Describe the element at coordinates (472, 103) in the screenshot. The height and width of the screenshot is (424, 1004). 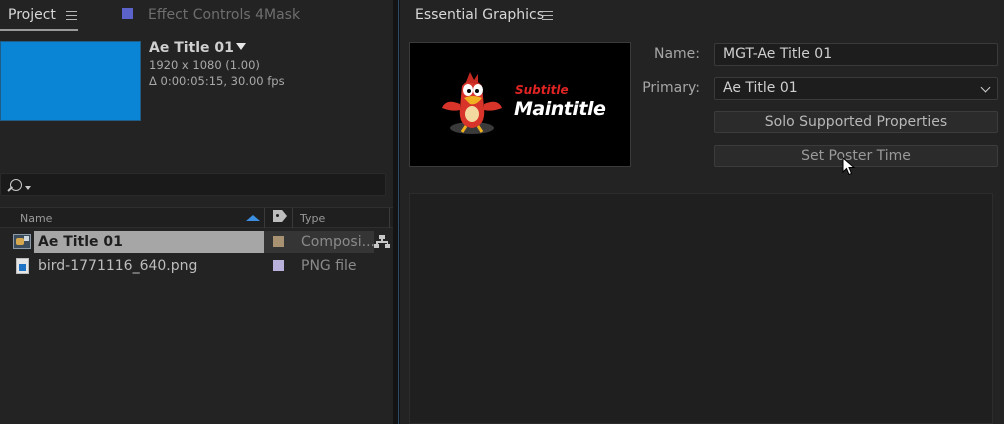
I see `bird-mascot-icon` at that location.